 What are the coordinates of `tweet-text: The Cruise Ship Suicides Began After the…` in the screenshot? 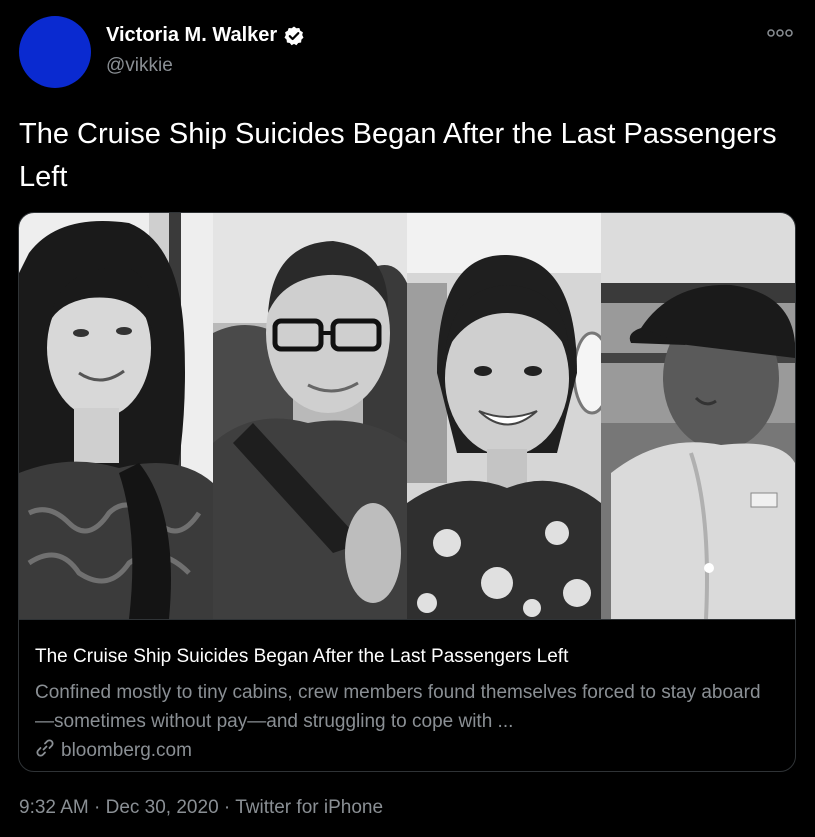 It's located at (398, 155).